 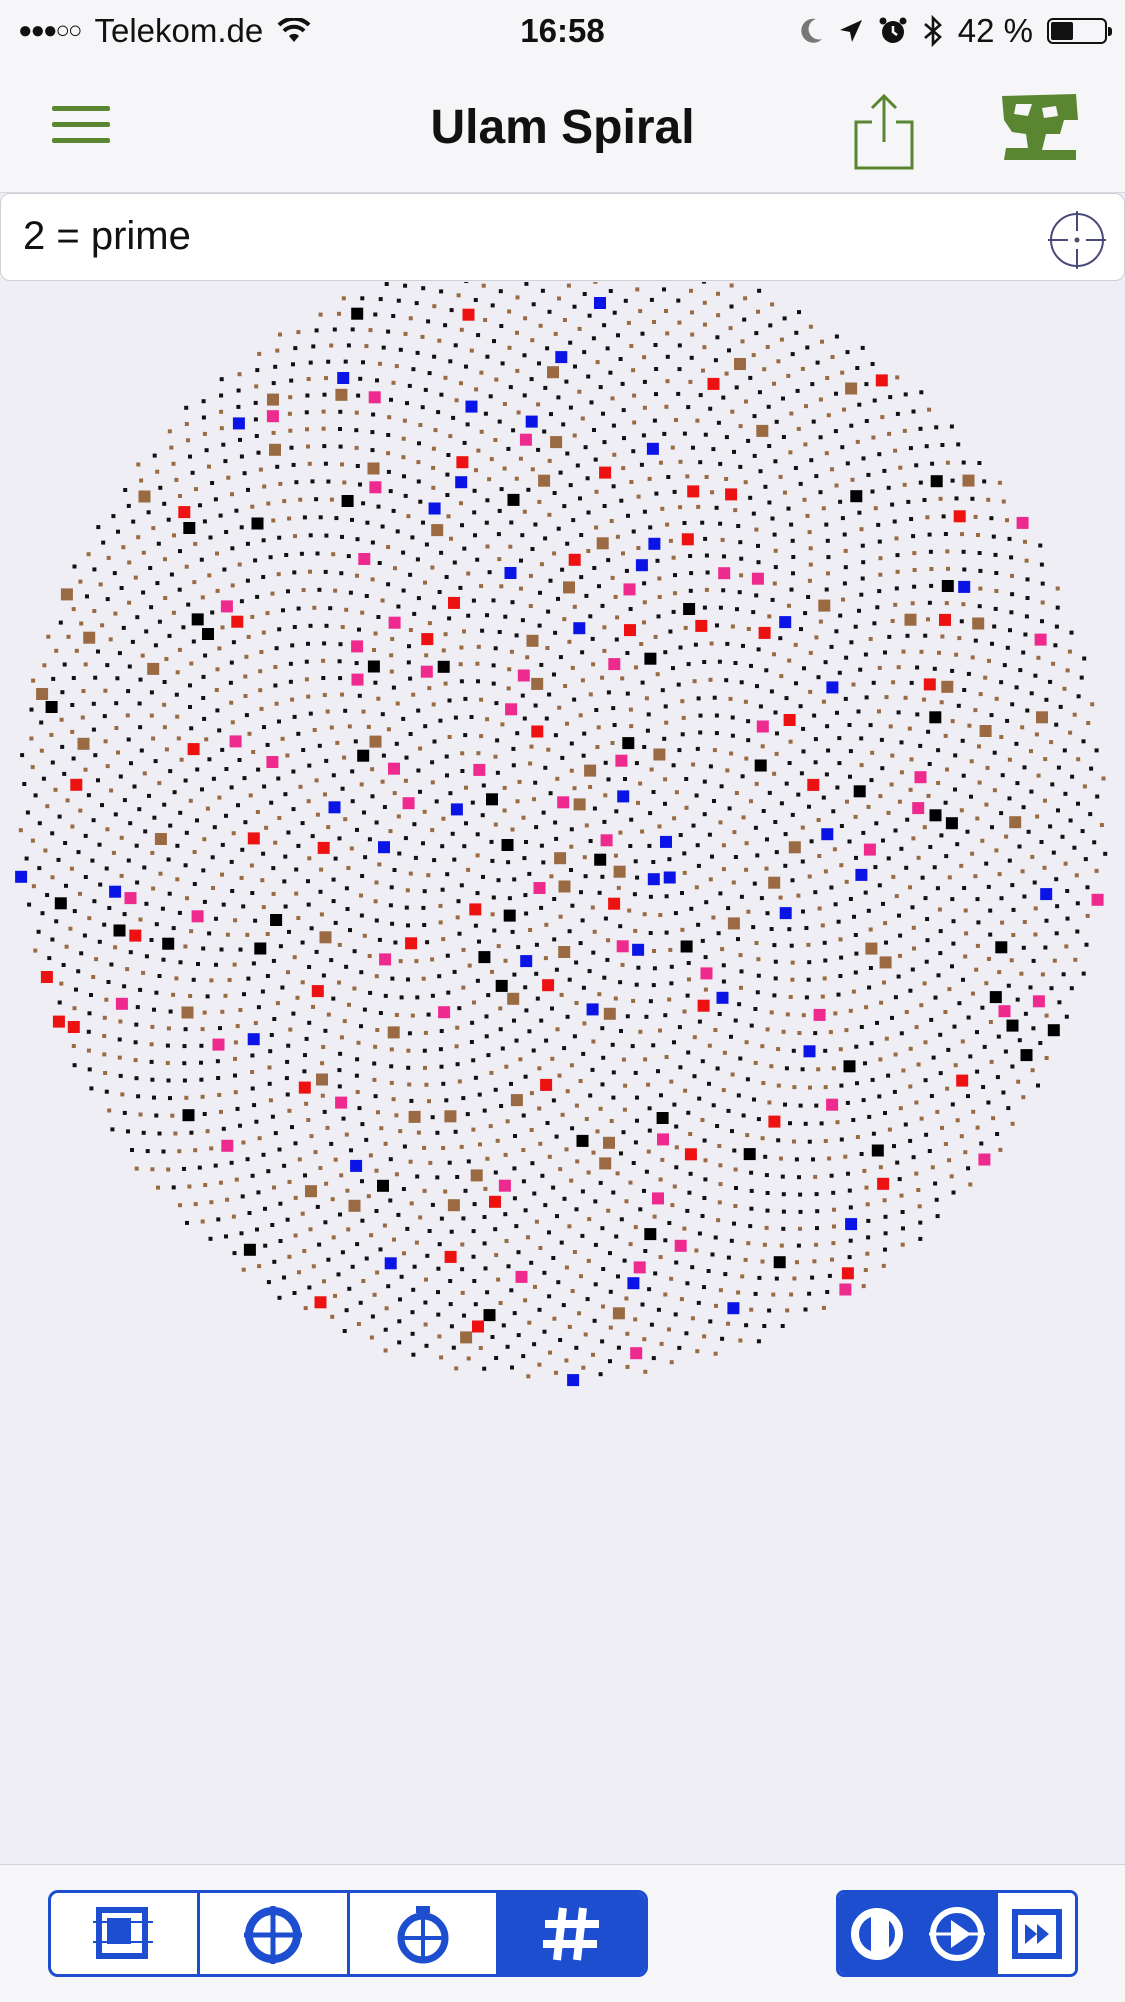 I want to click on app-logo-icon, so click(x=1039, y=126).